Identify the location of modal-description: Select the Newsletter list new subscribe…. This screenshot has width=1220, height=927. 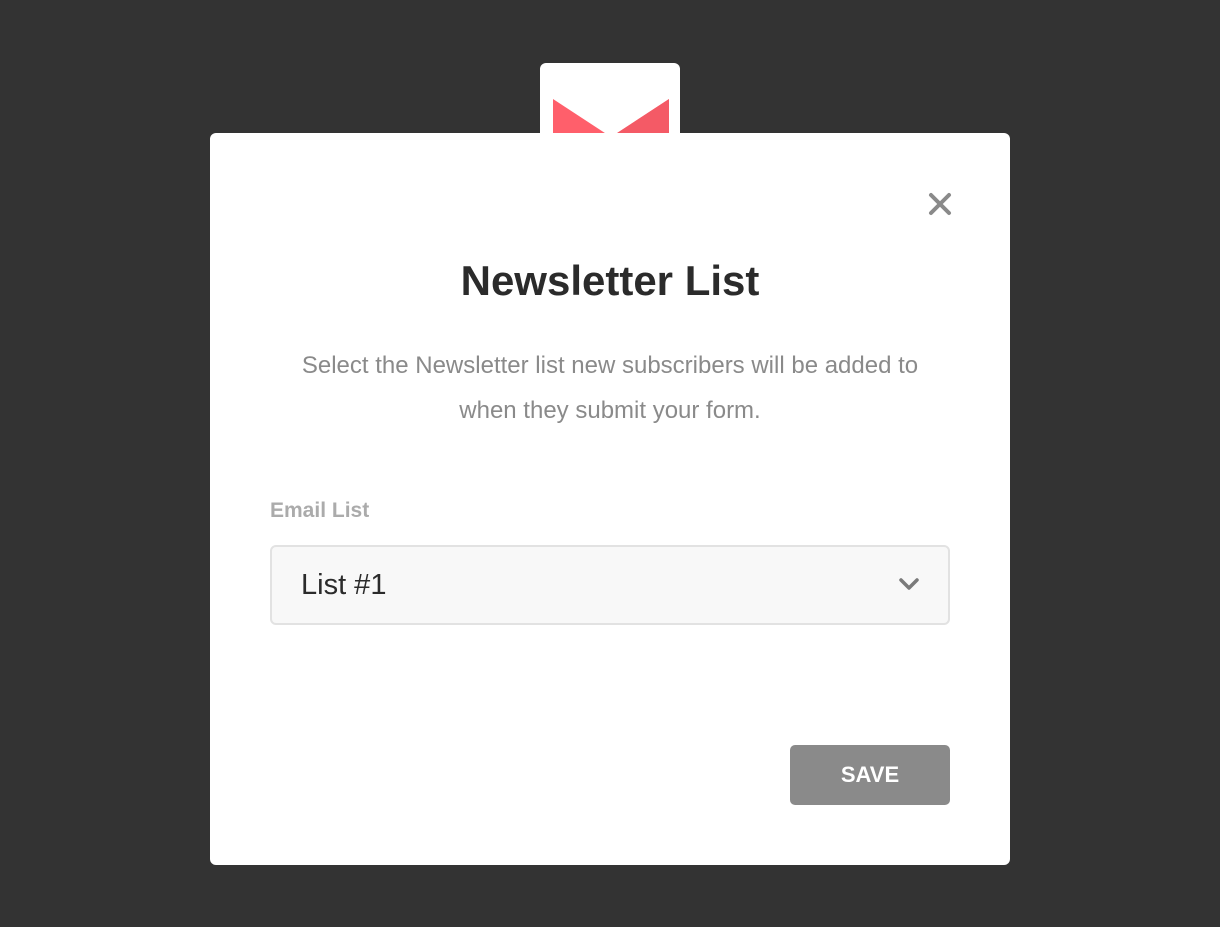
(610, 388).